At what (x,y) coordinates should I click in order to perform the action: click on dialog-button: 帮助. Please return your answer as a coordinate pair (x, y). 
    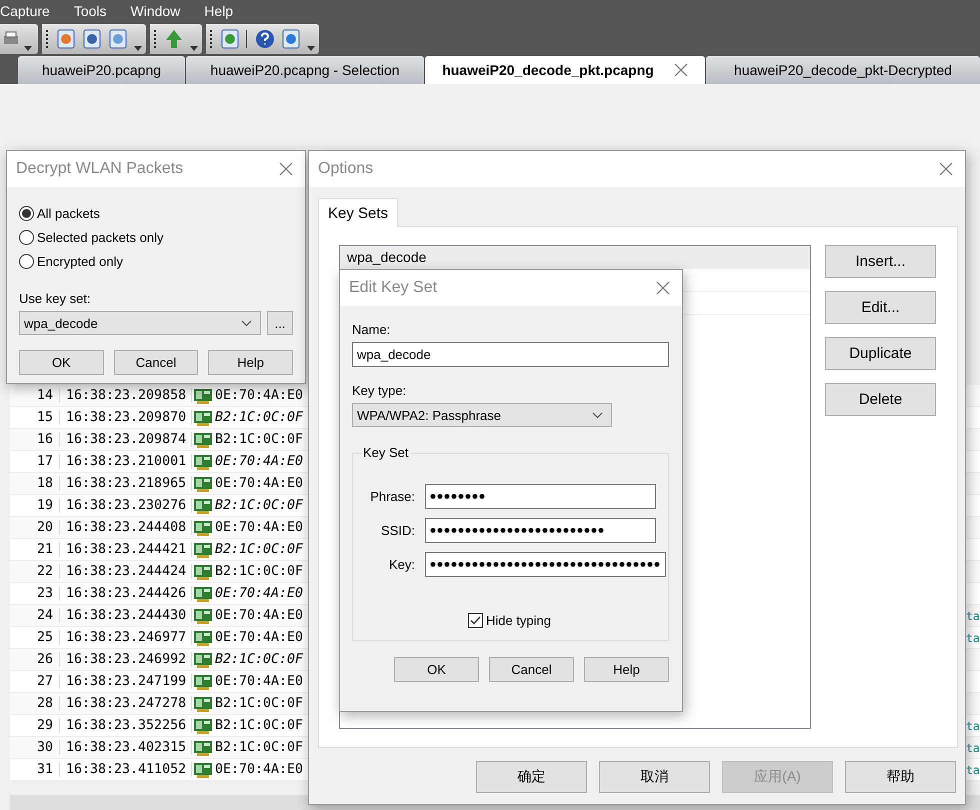
    Looking at the image, I should click on (900, 777).